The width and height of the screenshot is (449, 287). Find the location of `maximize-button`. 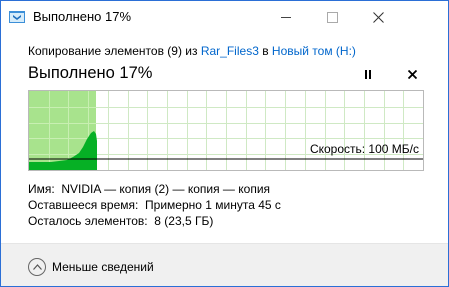

maximize-button is located at coordinates (332, 17).